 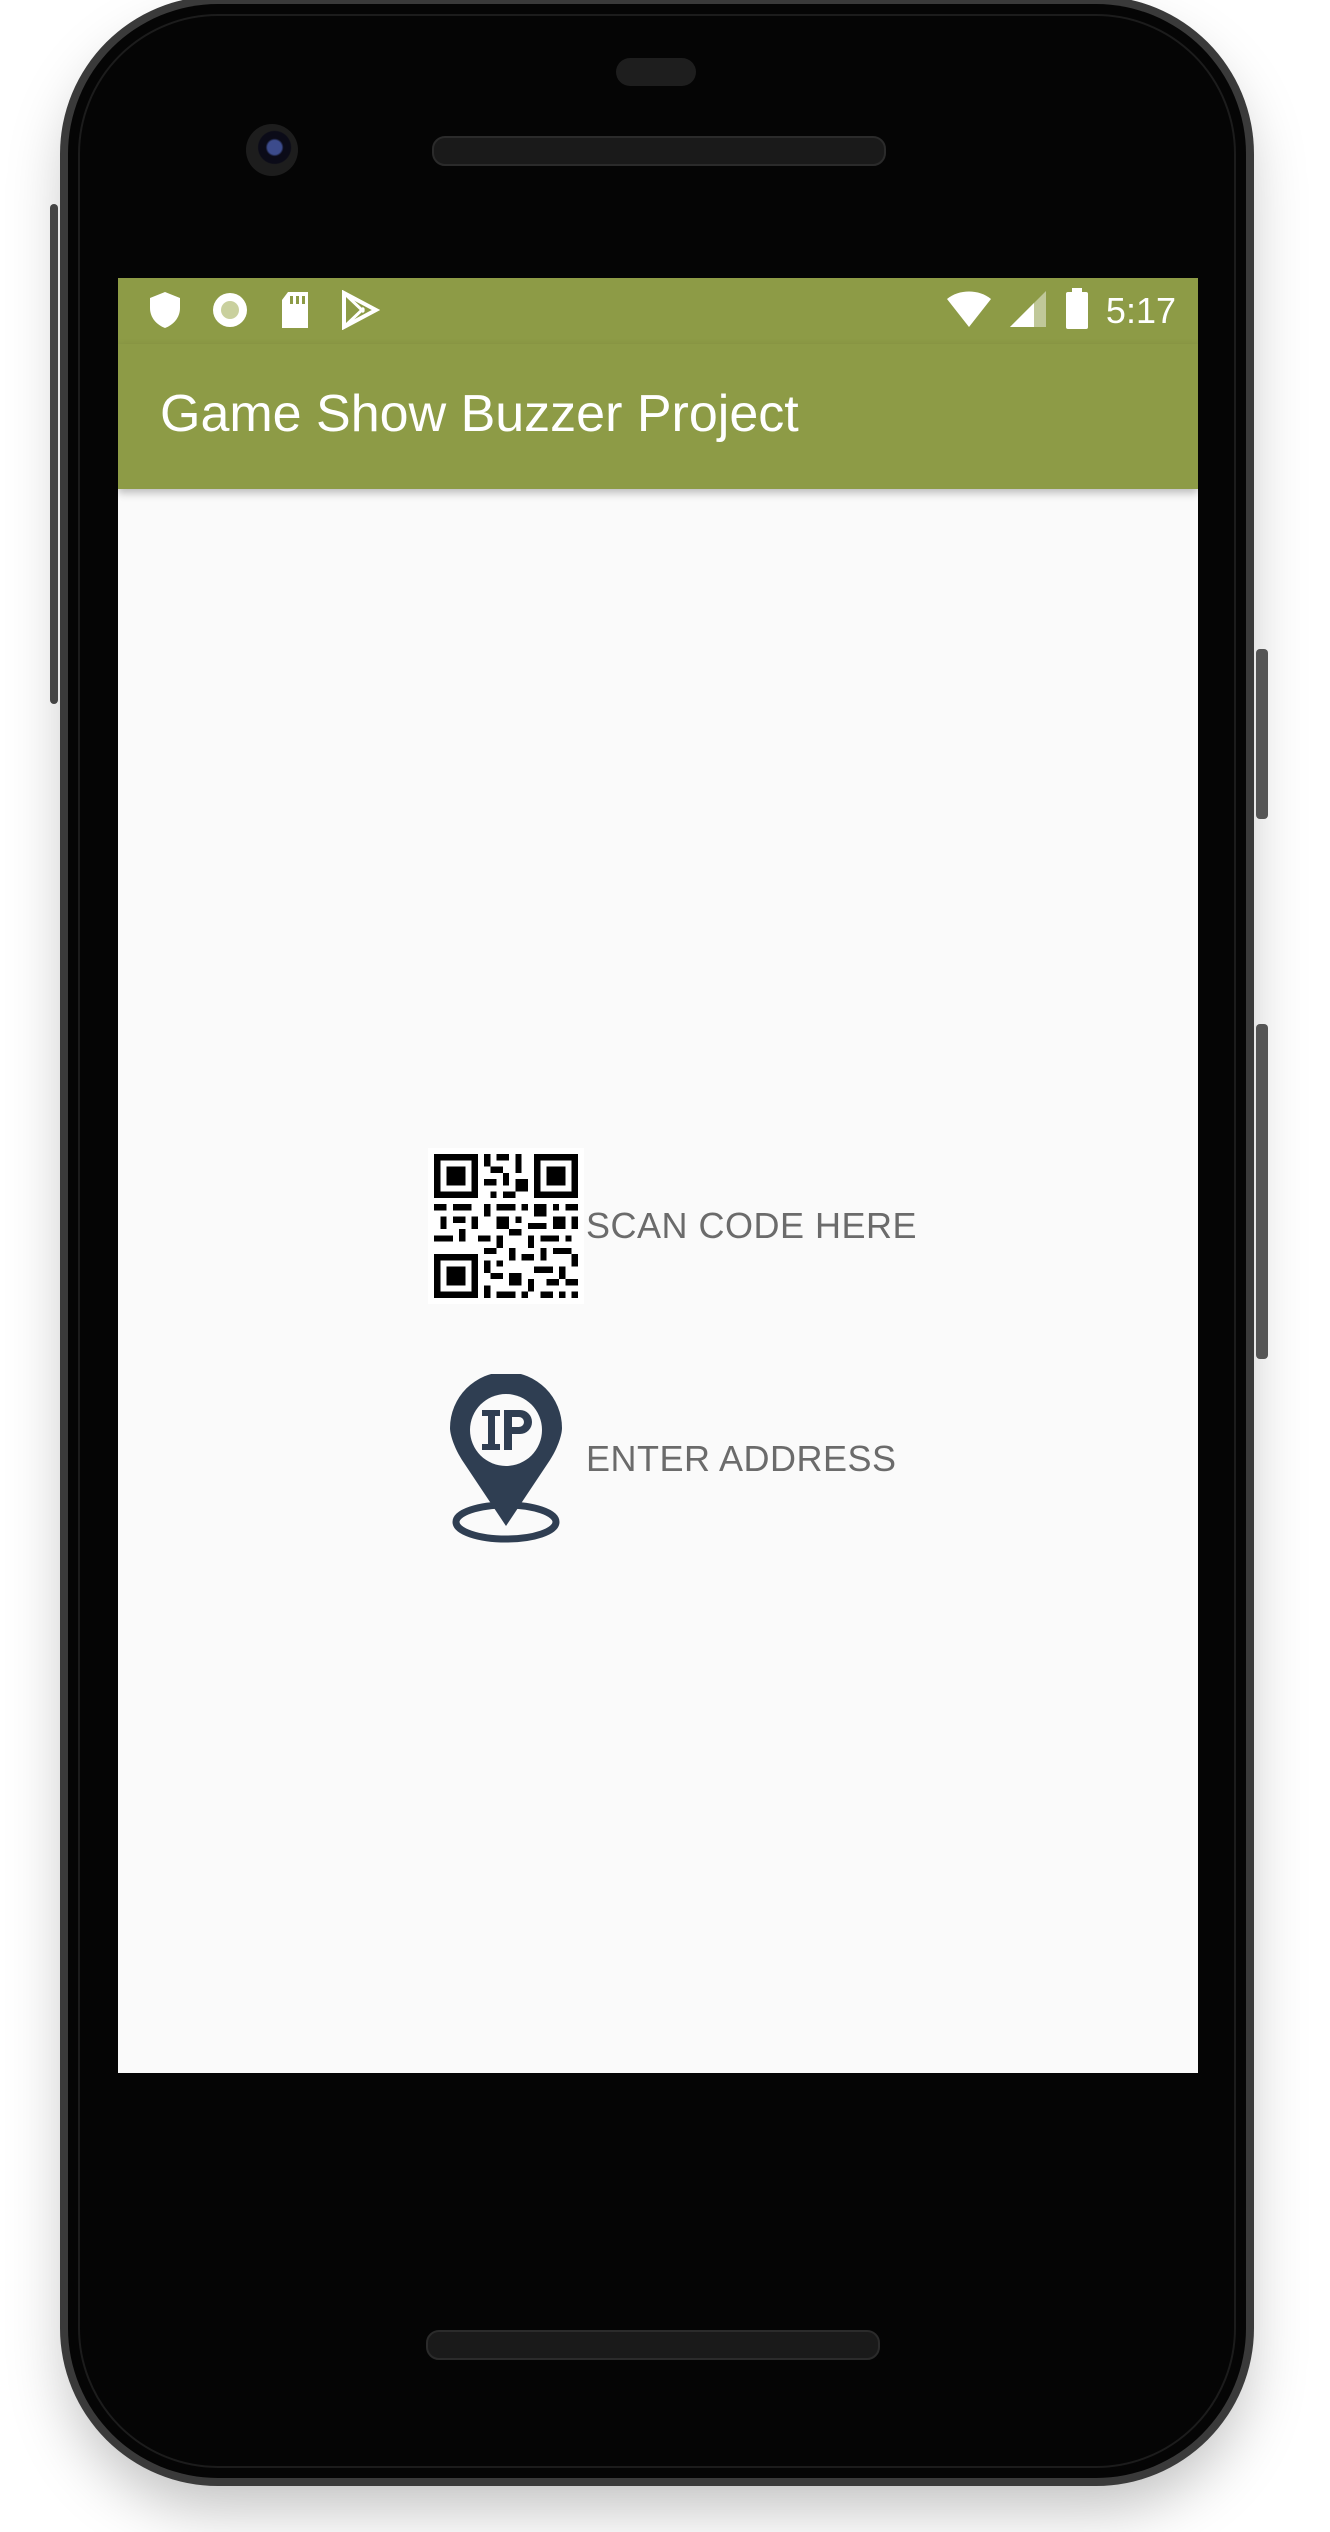 I want to click on front-camera, so click(x=272, y=150).